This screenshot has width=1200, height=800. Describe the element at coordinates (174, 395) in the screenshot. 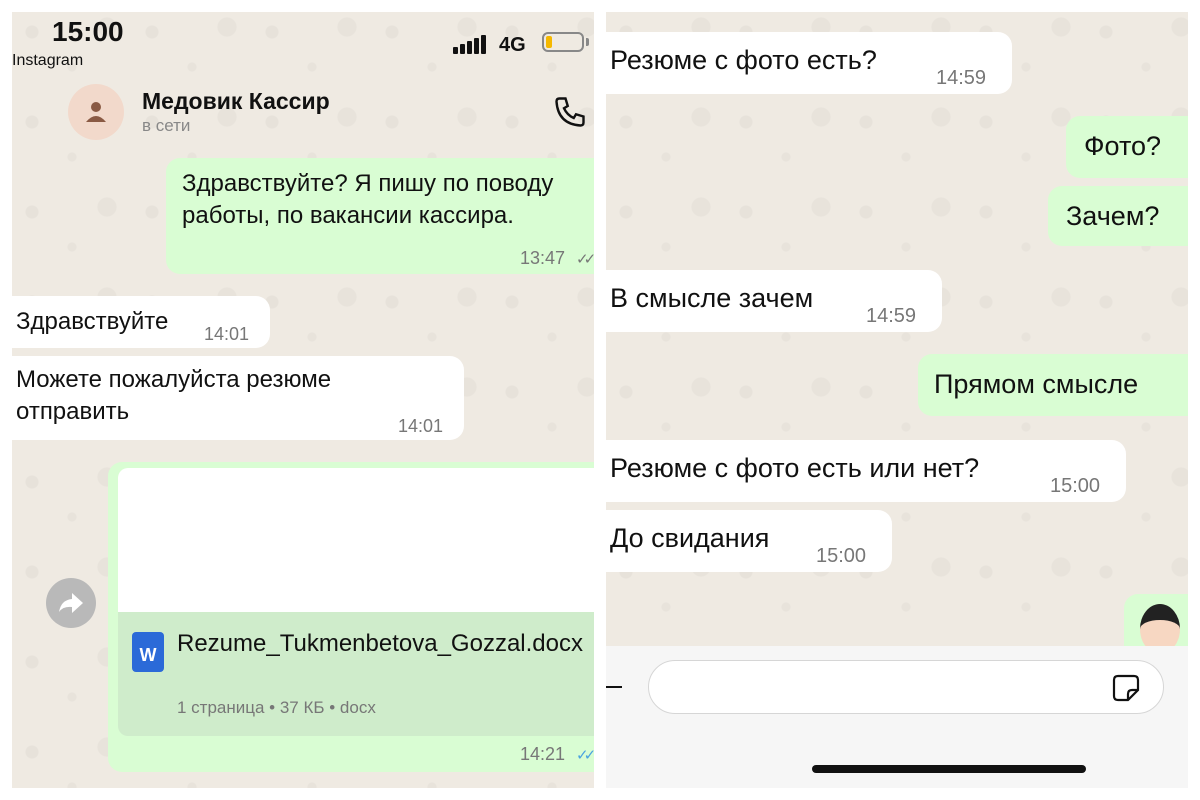

I see `message-text: Можете пожалуйста резюме отправить` at that location.